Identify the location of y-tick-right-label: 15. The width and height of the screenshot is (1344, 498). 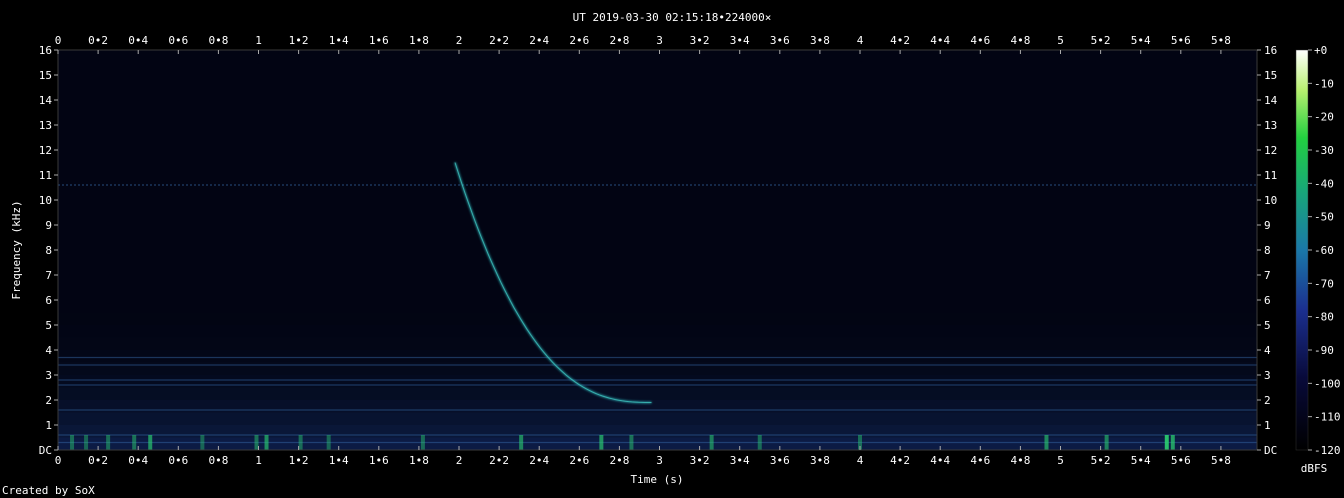
(1270, 75).